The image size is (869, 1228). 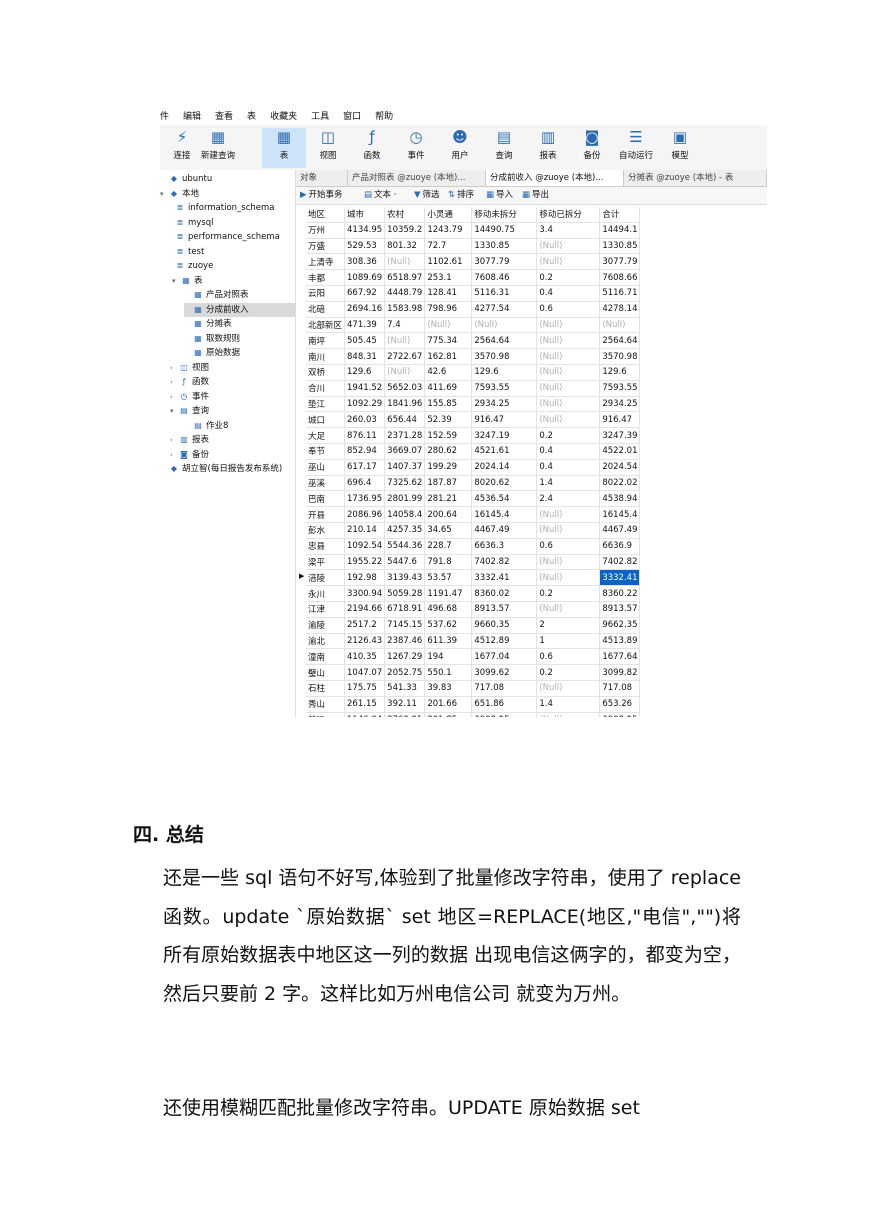 I want to click on table-cell: 175.75, so click(x=365, y=688).